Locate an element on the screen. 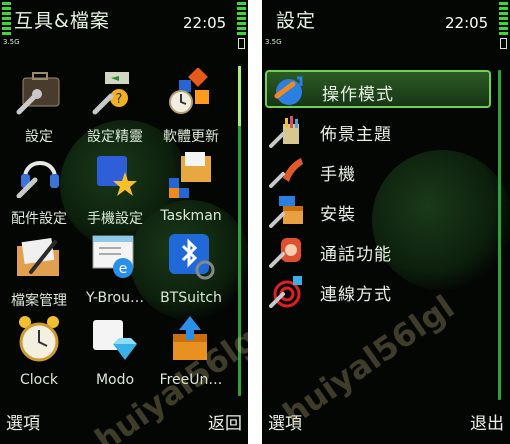  grid-item-btswitch: BTSuitch is located at coordinates (191, 276).